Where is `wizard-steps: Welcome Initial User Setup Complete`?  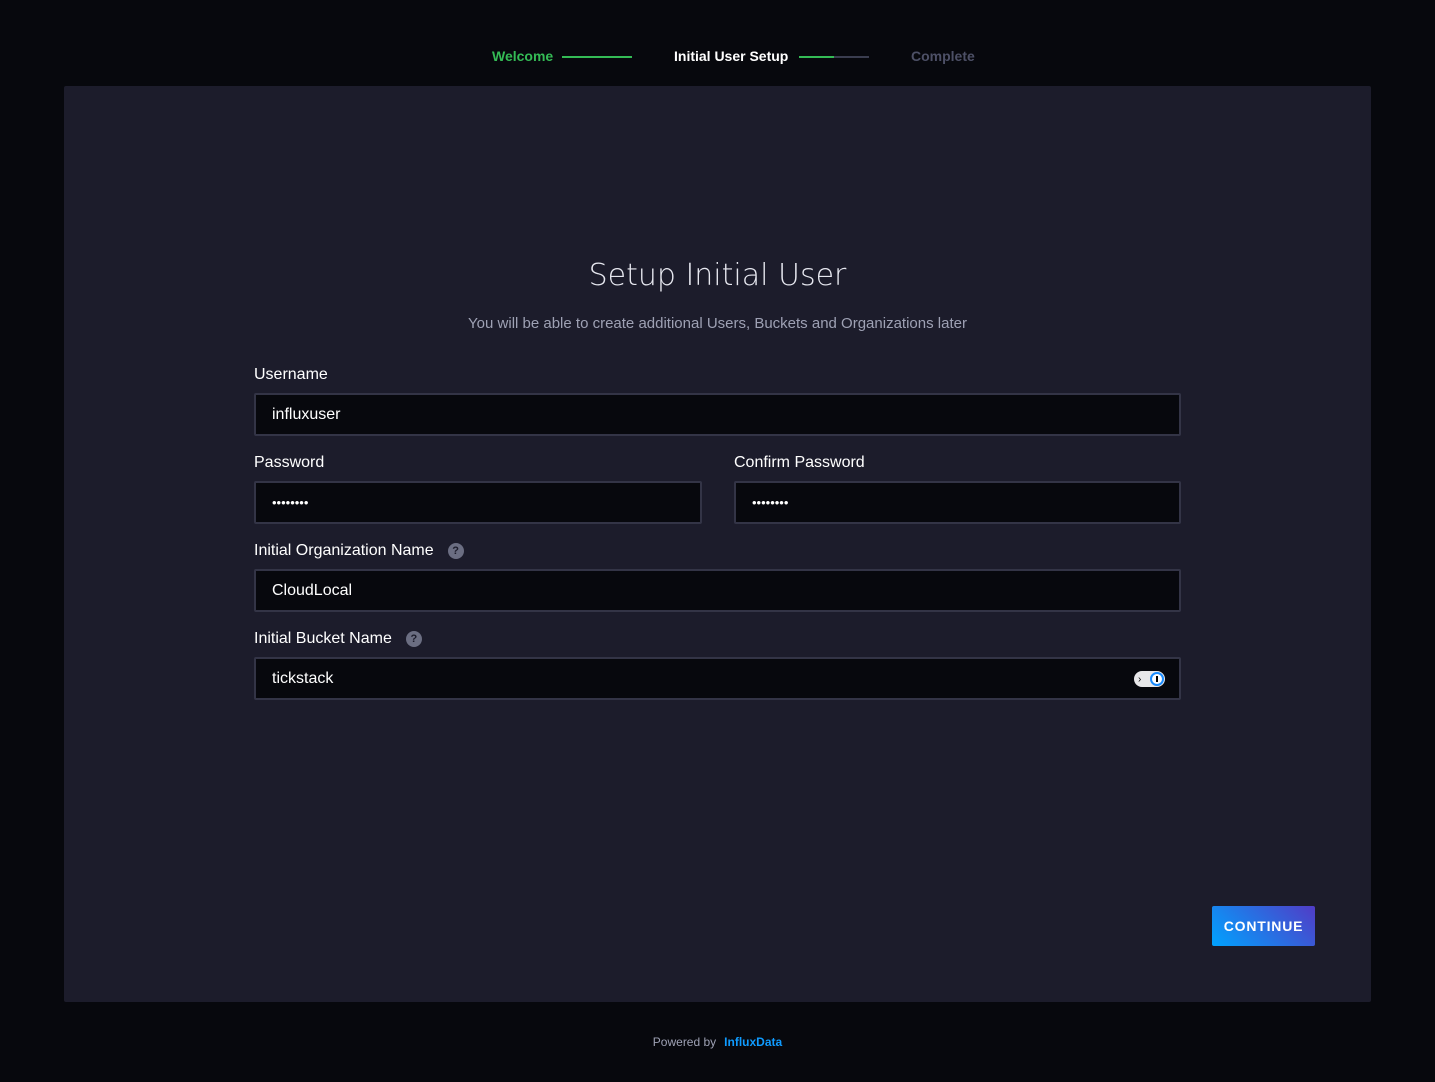
wizard-steps: Welcome Initial User Setup Complete is located at coordinates (717, 57).